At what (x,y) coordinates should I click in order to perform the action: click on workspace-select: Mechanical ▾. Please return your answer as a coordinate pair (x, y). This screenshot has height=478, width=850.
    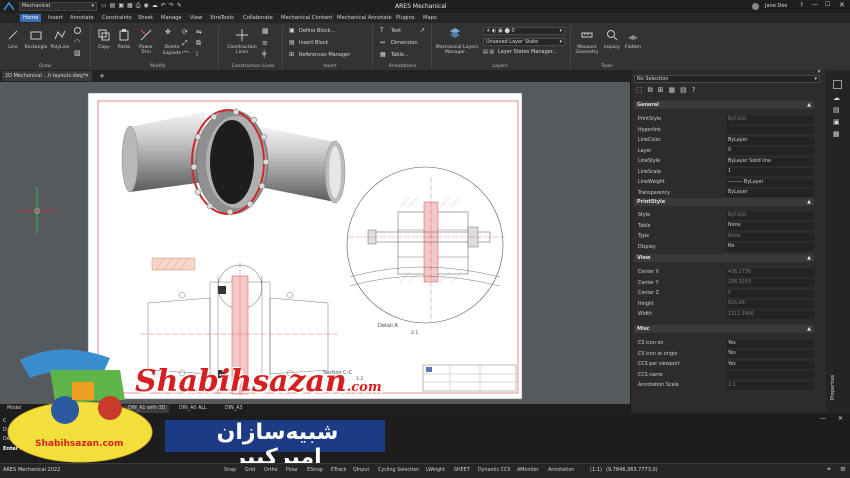
    Looking at the image, I should click on (58, 6).